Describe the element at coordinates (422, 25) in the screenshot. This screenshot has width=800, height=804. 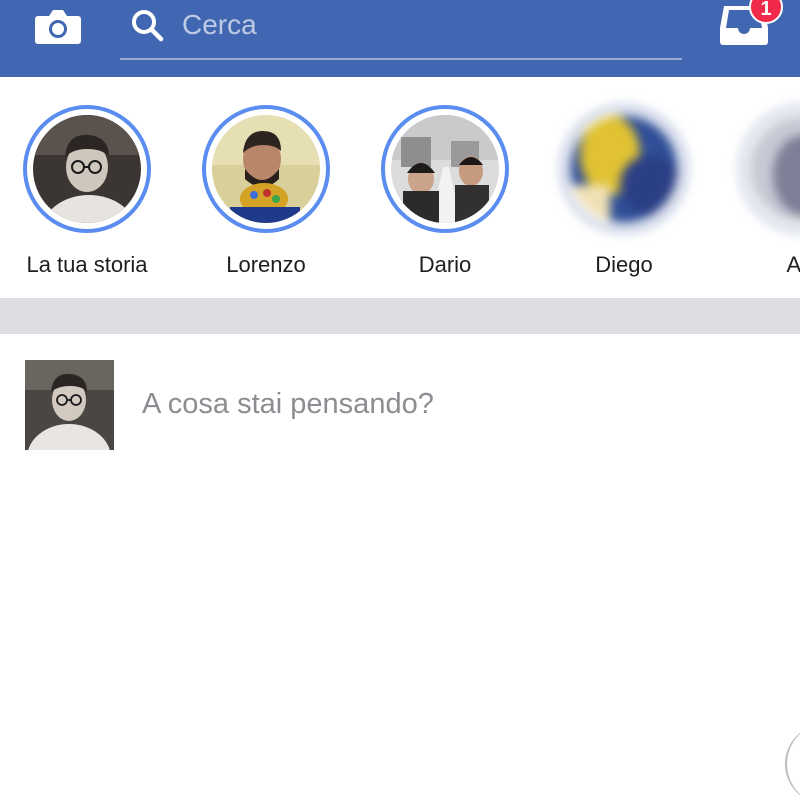
I see `search-input` at that location.